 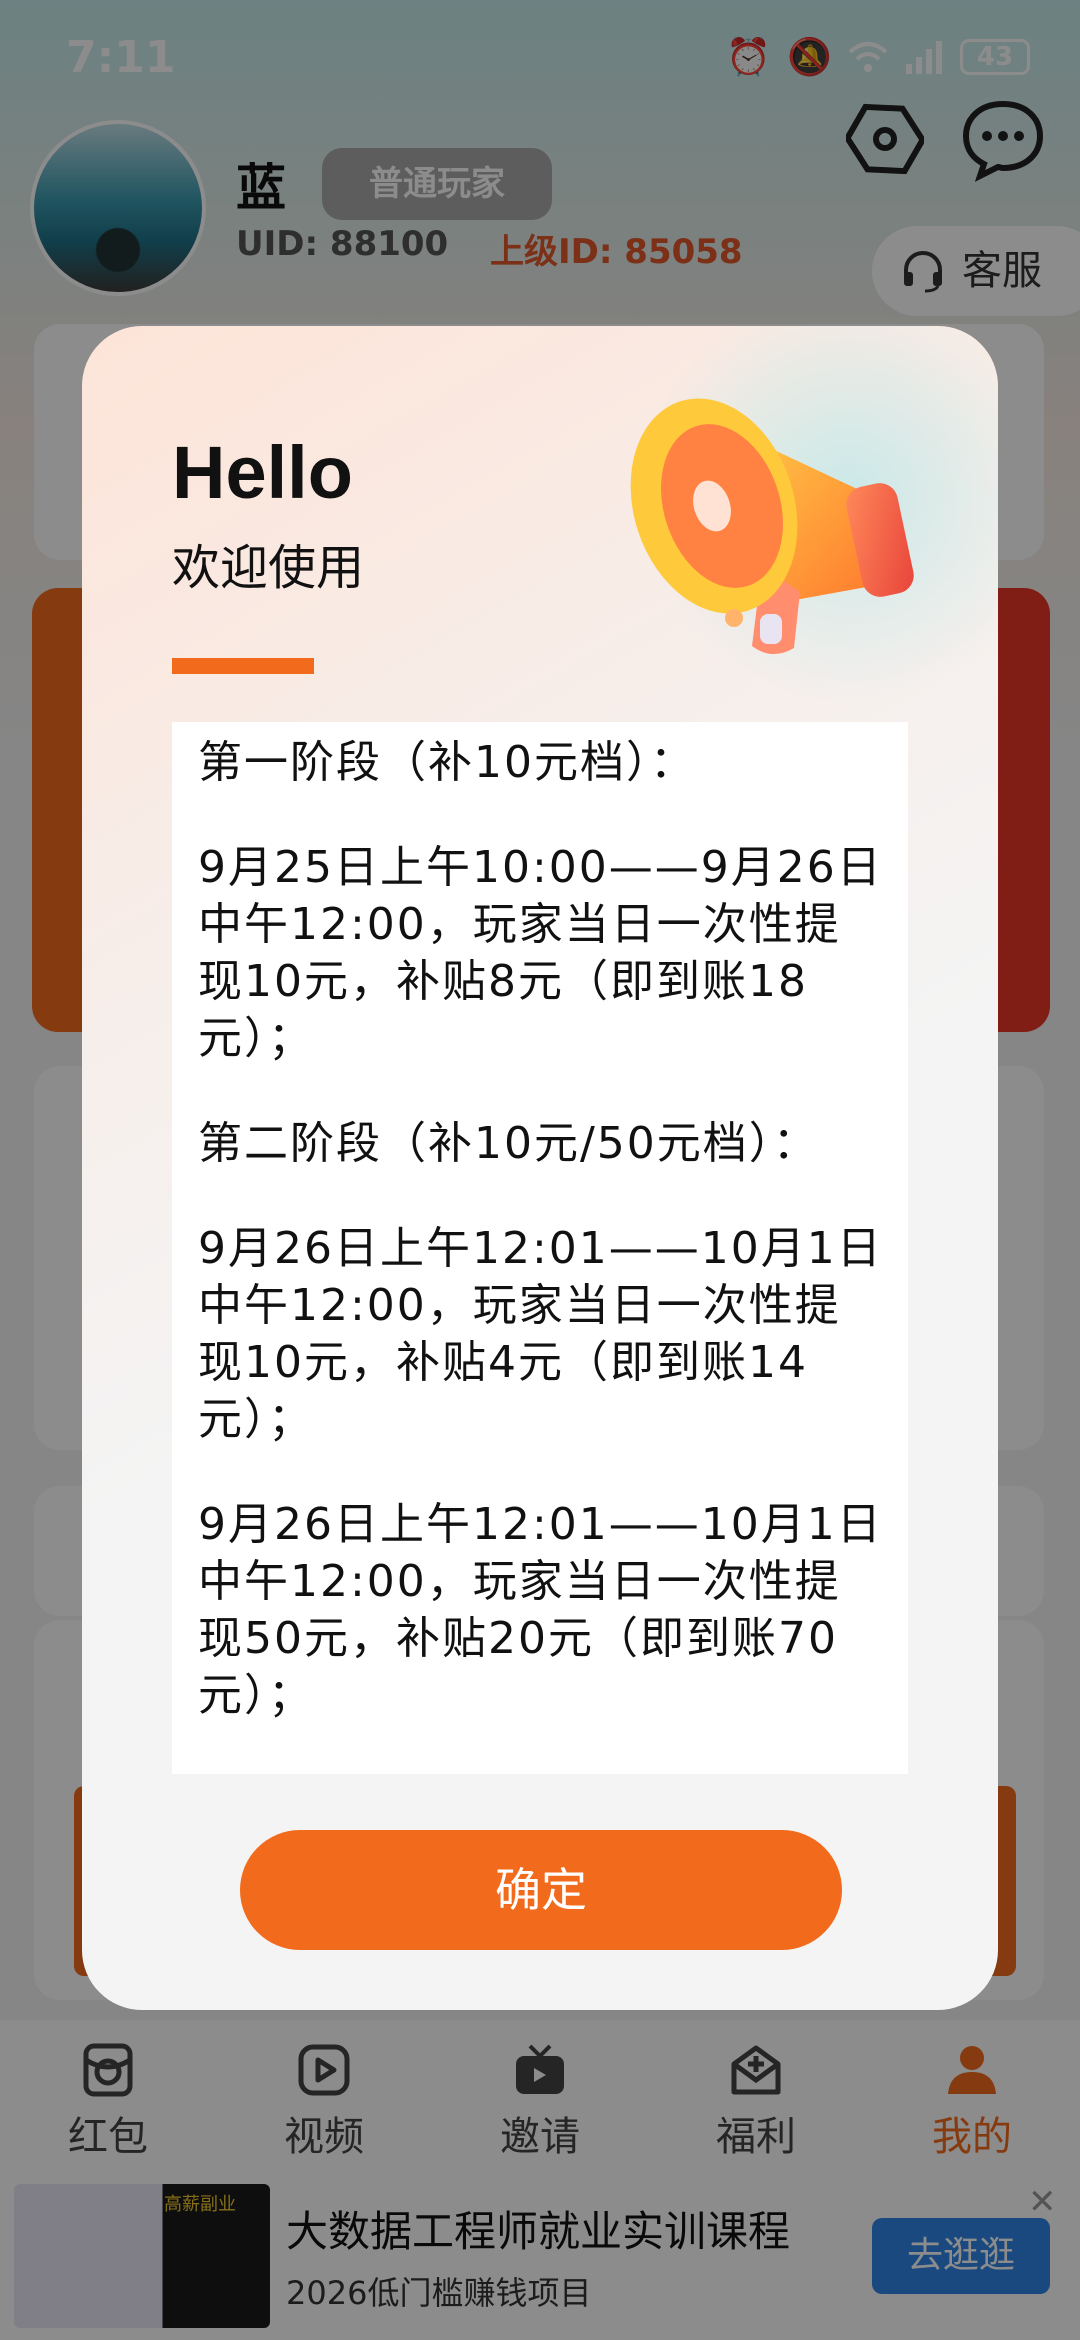 What do you see at coordinates (508, 1143) in the screenshot?
I see `announcement-paragraph: 第二阶段（补10元/50元档）：` at bounding box center [508, 1143].